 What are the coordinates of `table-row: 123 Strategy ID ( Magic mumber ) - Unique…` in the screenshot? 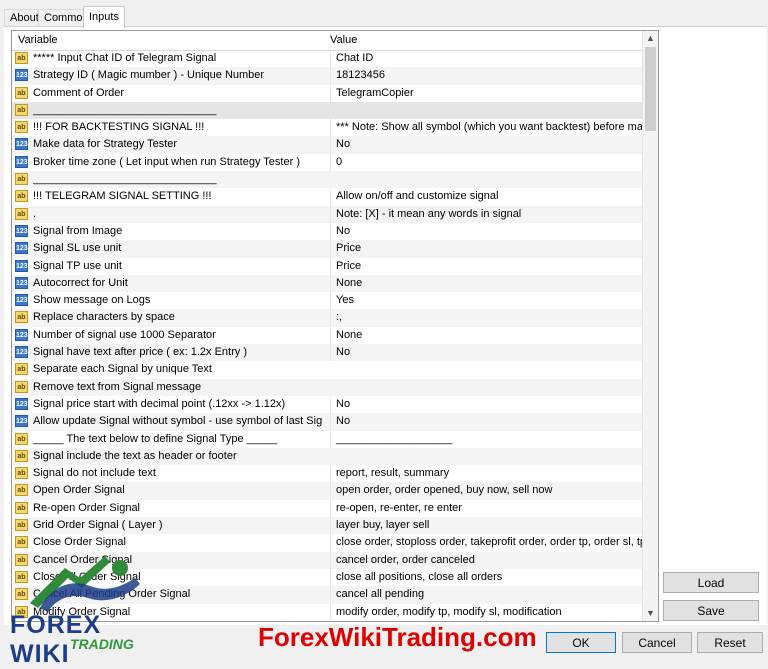 It's located at (327, 76).